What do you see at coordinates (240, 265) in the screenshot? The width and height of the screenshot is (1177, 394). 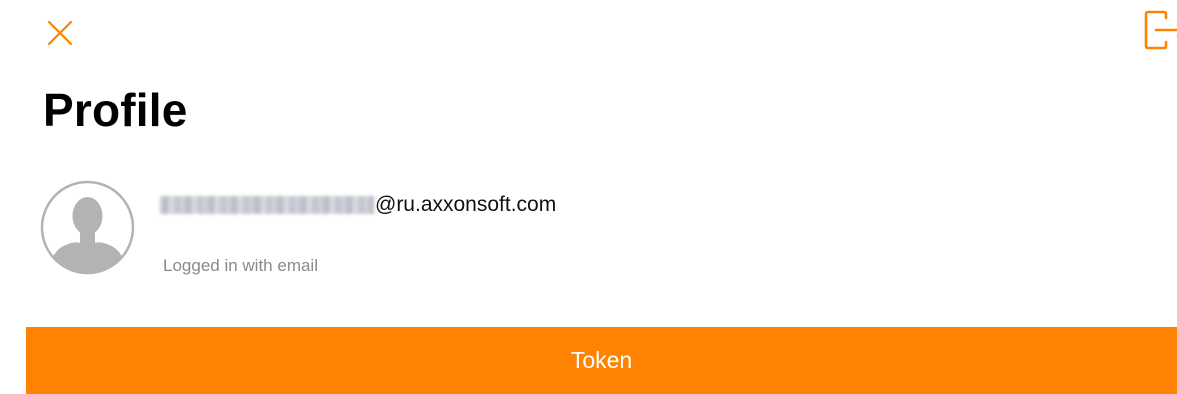 I see `login-method-label: Logged in with email` at bounding box center [240, 265].